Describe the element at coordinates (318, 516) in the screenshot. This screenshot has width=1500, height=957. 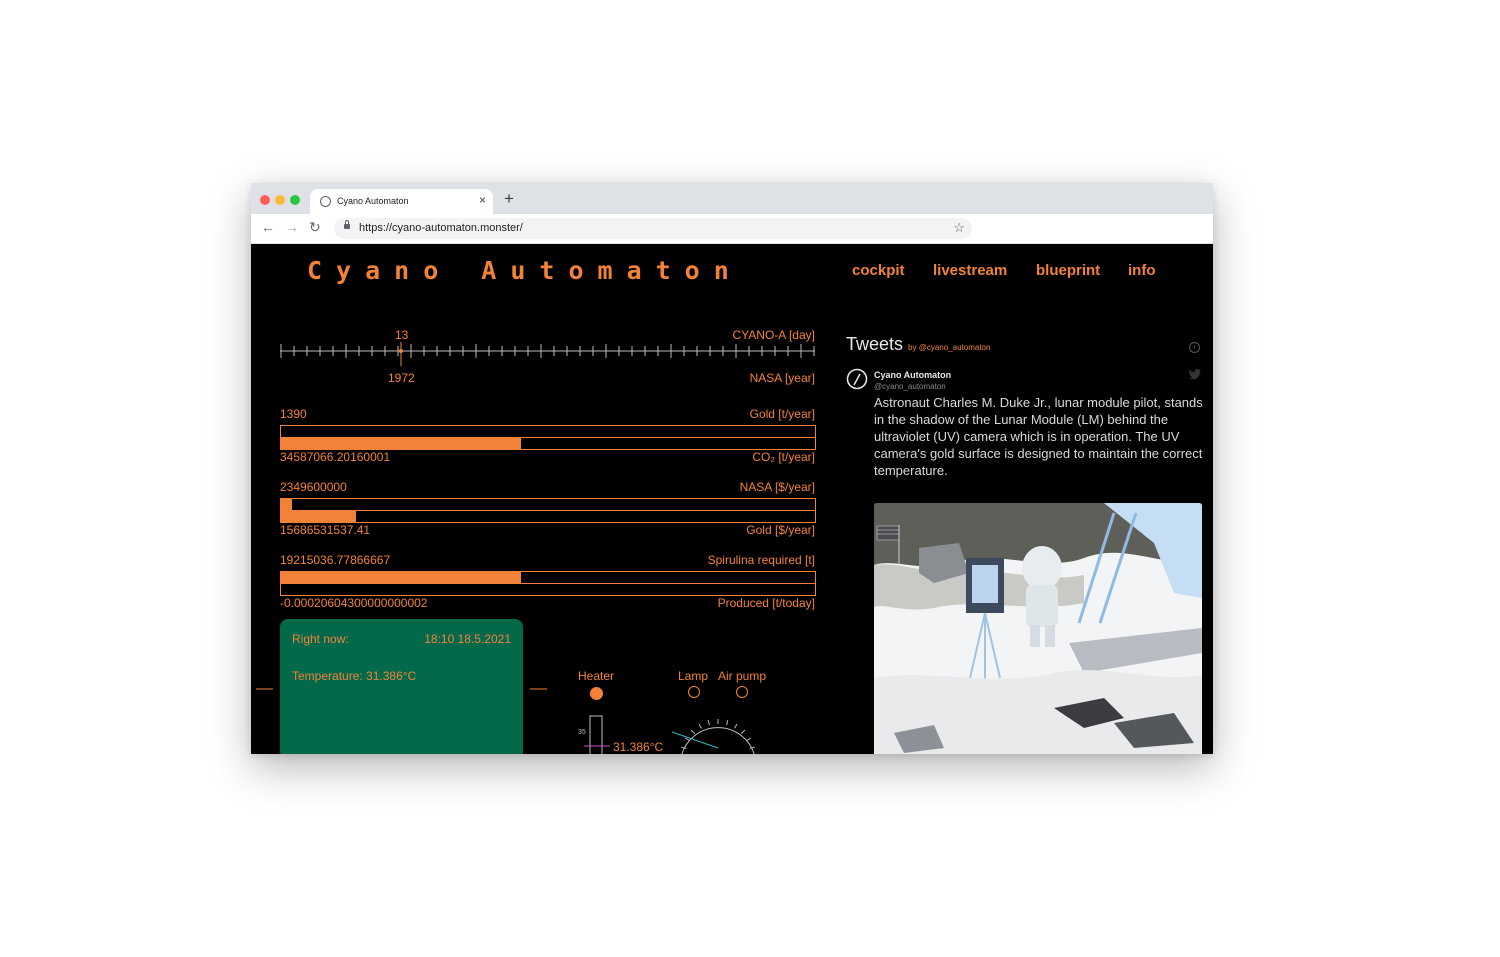
I see `gold-dollars-fill` at that location.